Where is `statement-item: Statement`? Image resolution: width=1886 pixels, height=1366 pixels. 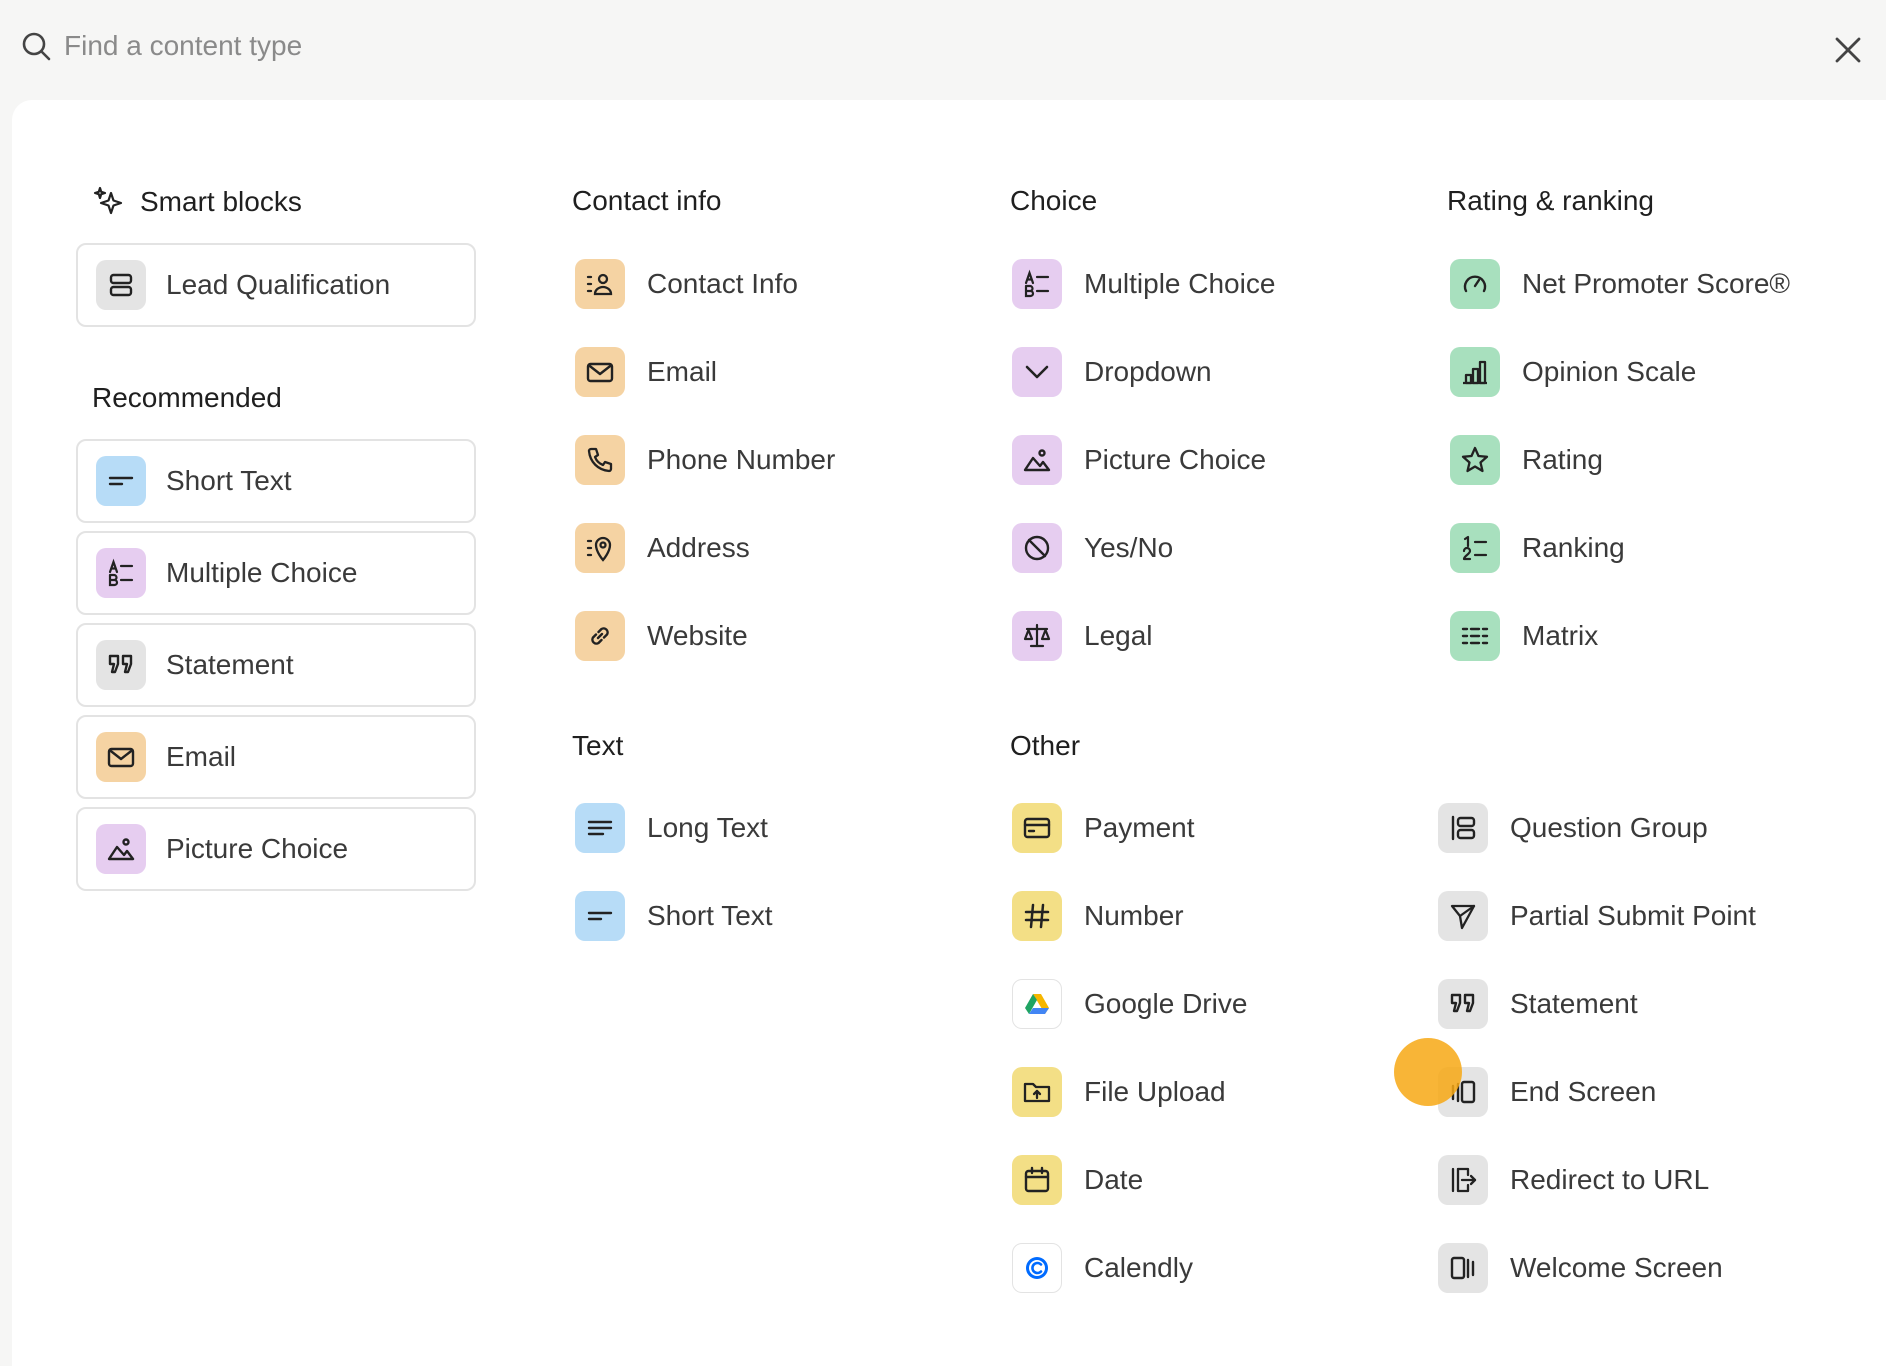
statement-item: Statement is located at coordinates (1538, 1004).